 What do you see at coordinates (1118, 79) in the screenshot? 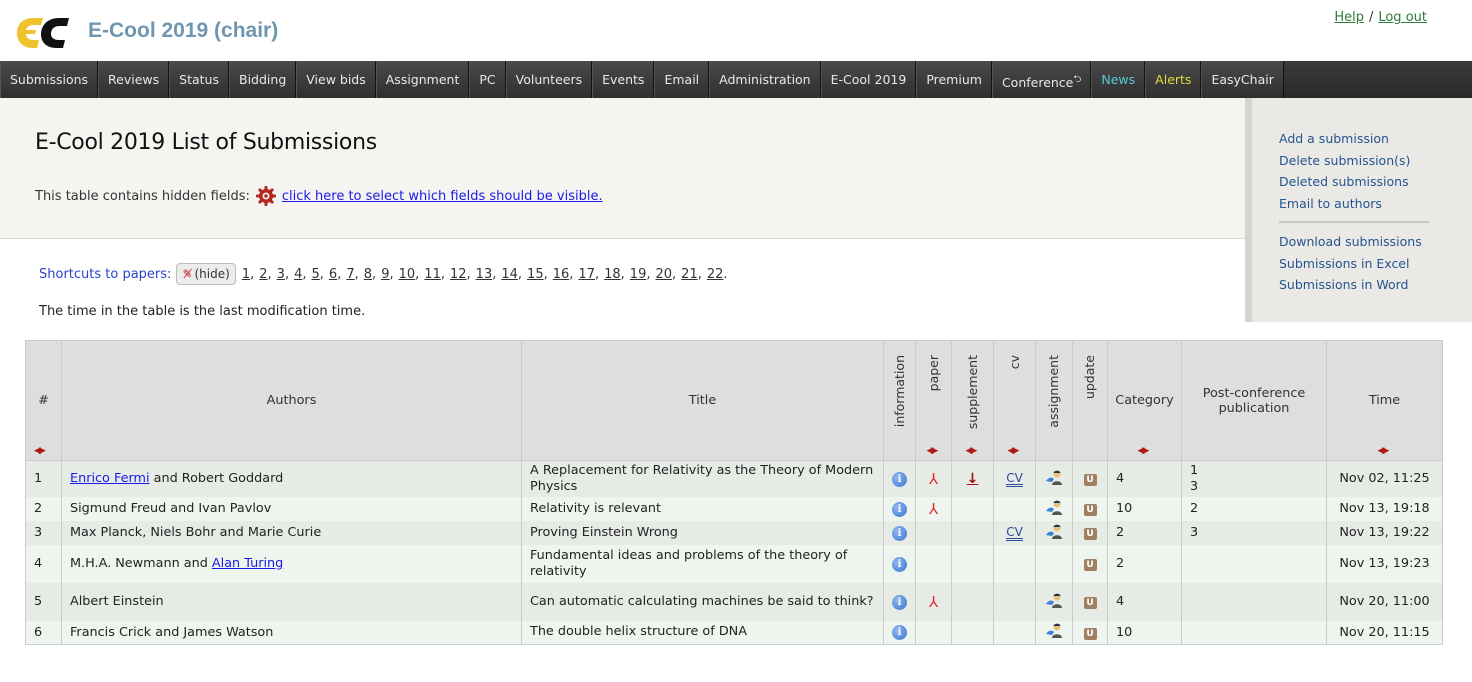
I see `nav-tab-news: News` at bounding box center [1118, 79].